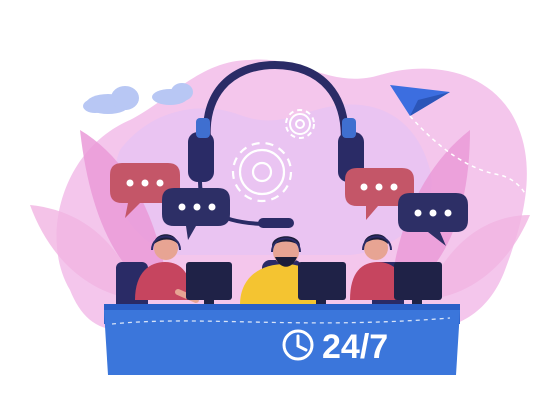 This screenshot has width=560, height=420. Describe the element at coordinates (111, 100) in the screenshot. I see `cloud-left-icon` at that location.